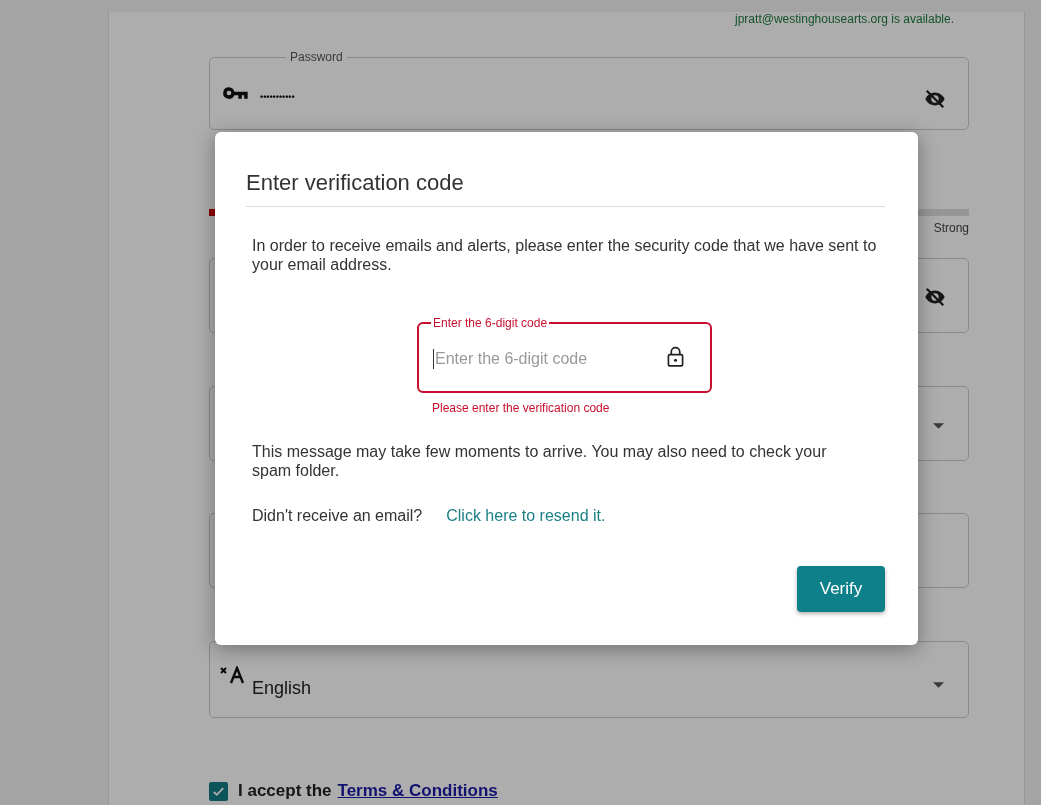  I want to click on key-icon, so click(236, 92).